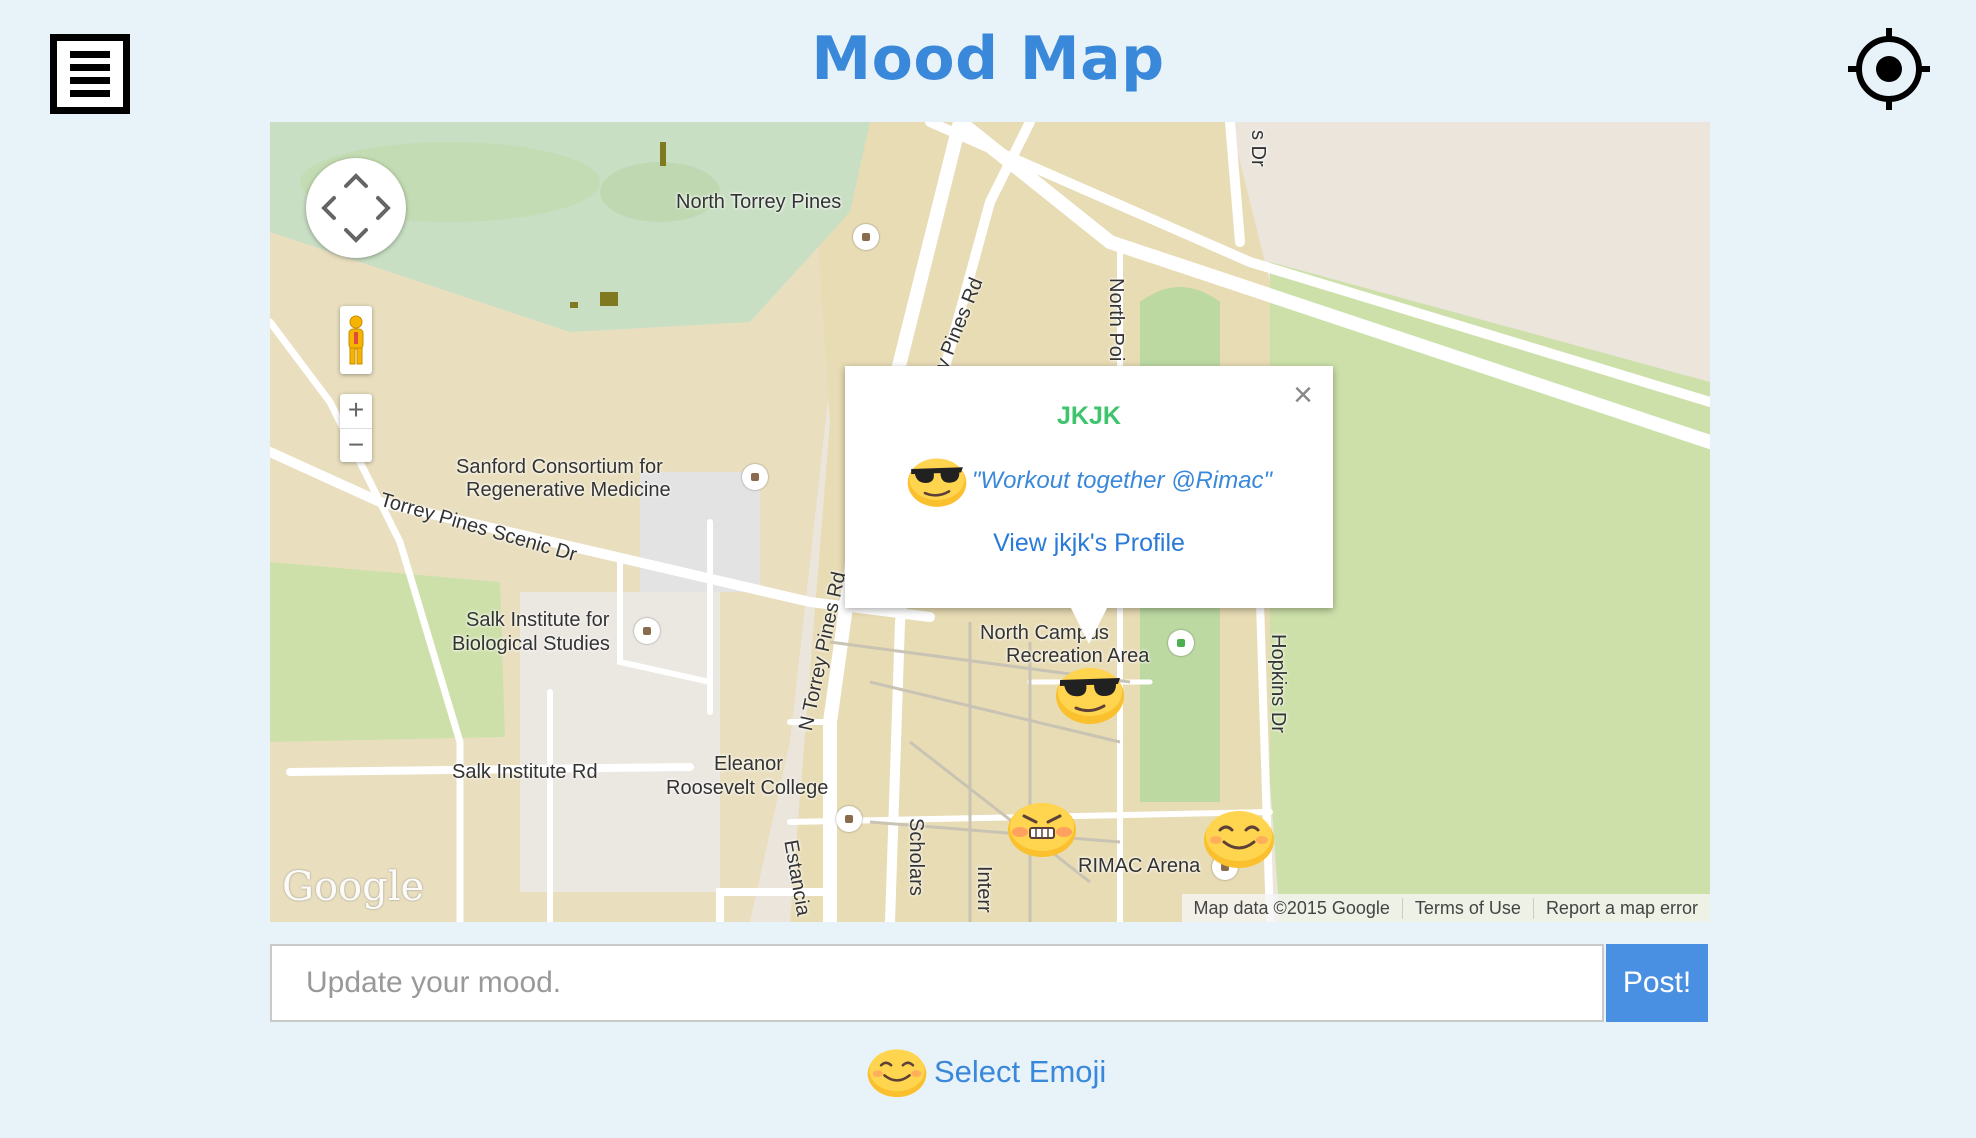 This screenshot has height=1138, width=1976. What do you see at coordinates (538, 620) in the screenshot?
I see `map-label: Salk Institute for` at bounding box center [538, 620].